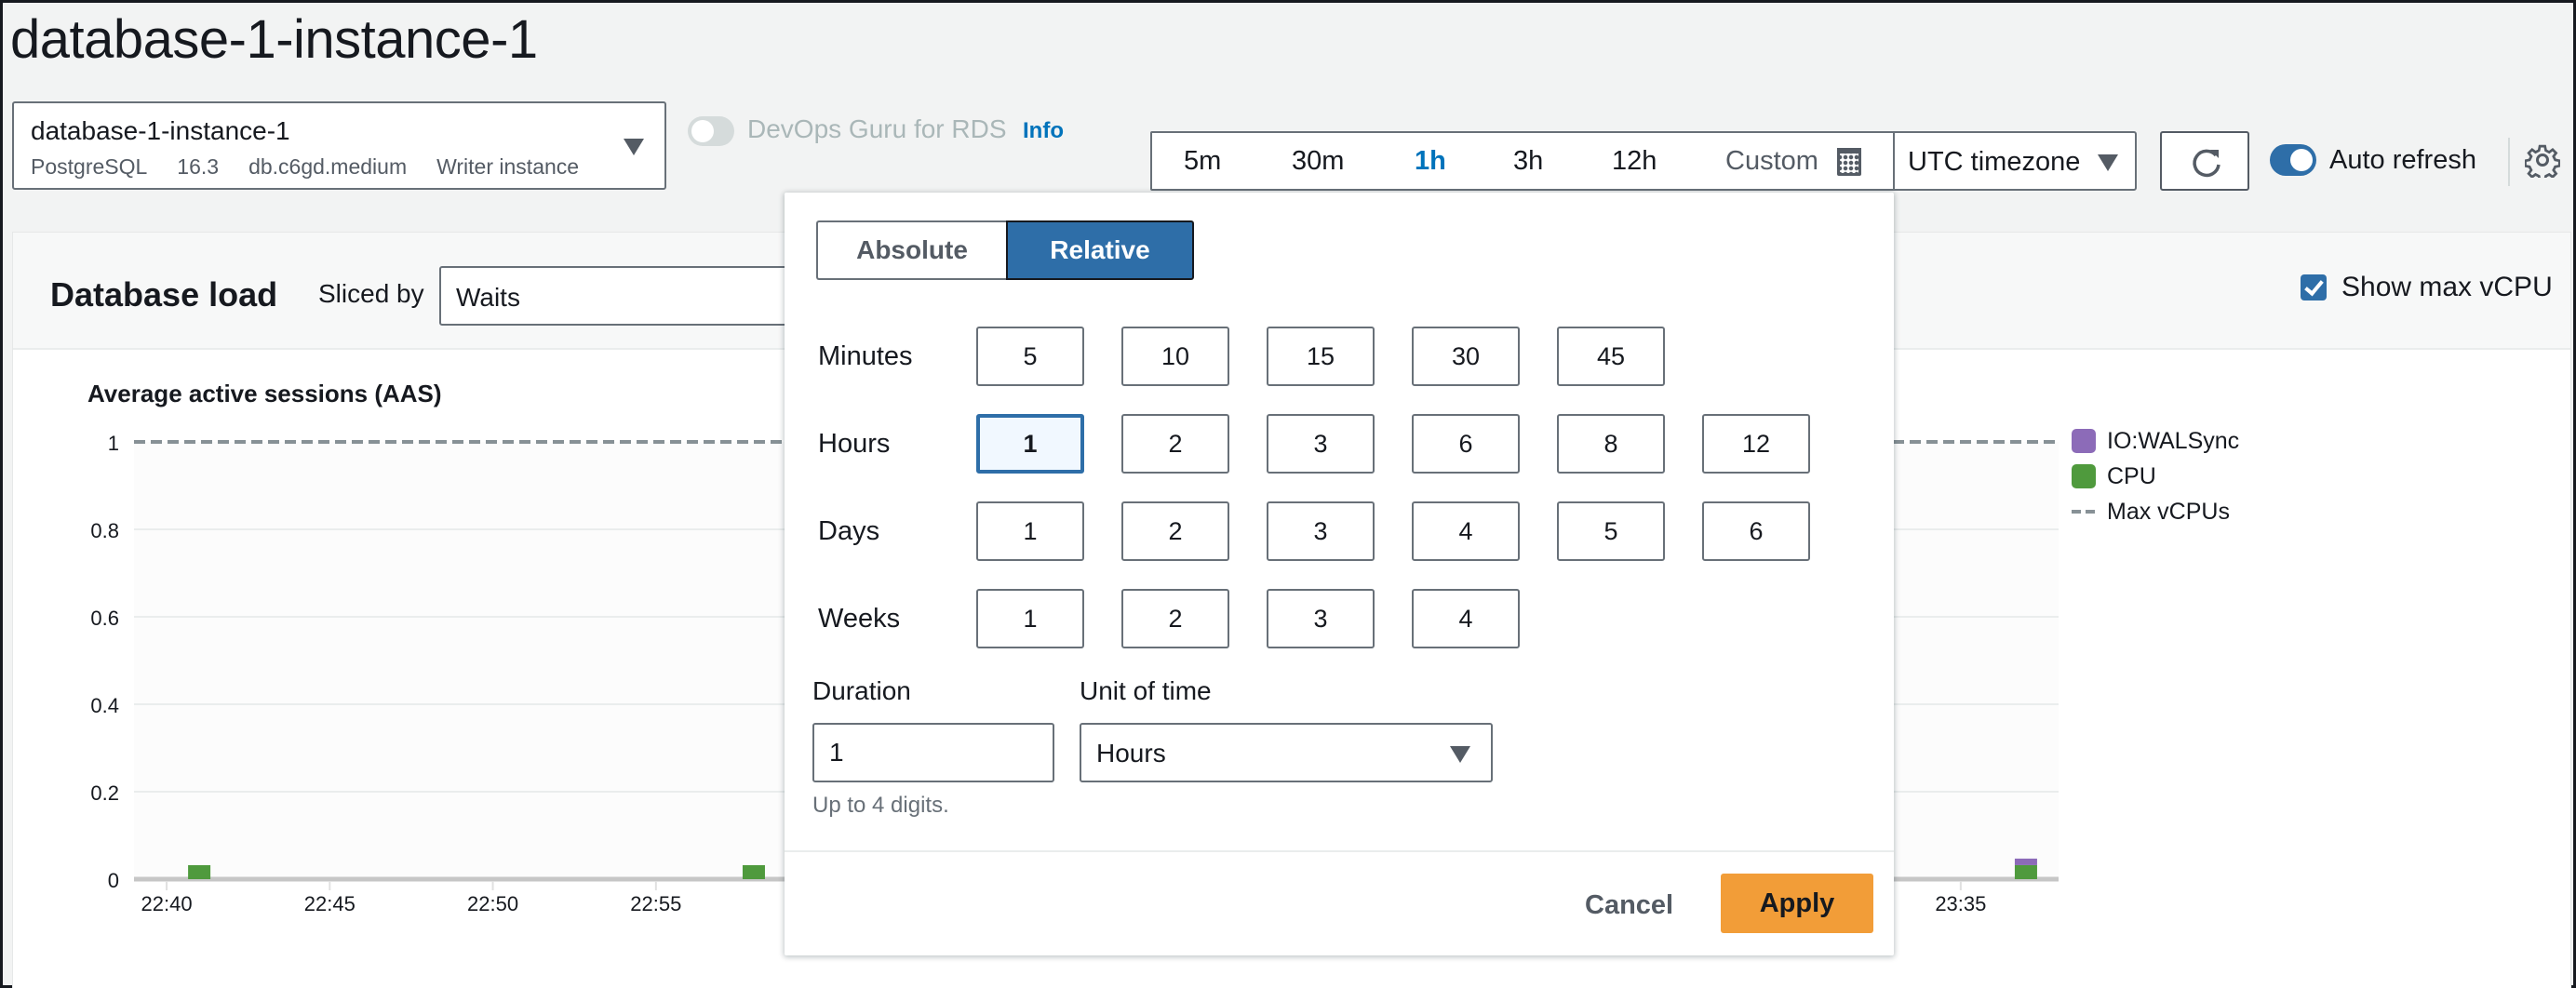 The image size is (2576, 988). I want to click on legend-label: IO:WALSync, so click(2173, 441).